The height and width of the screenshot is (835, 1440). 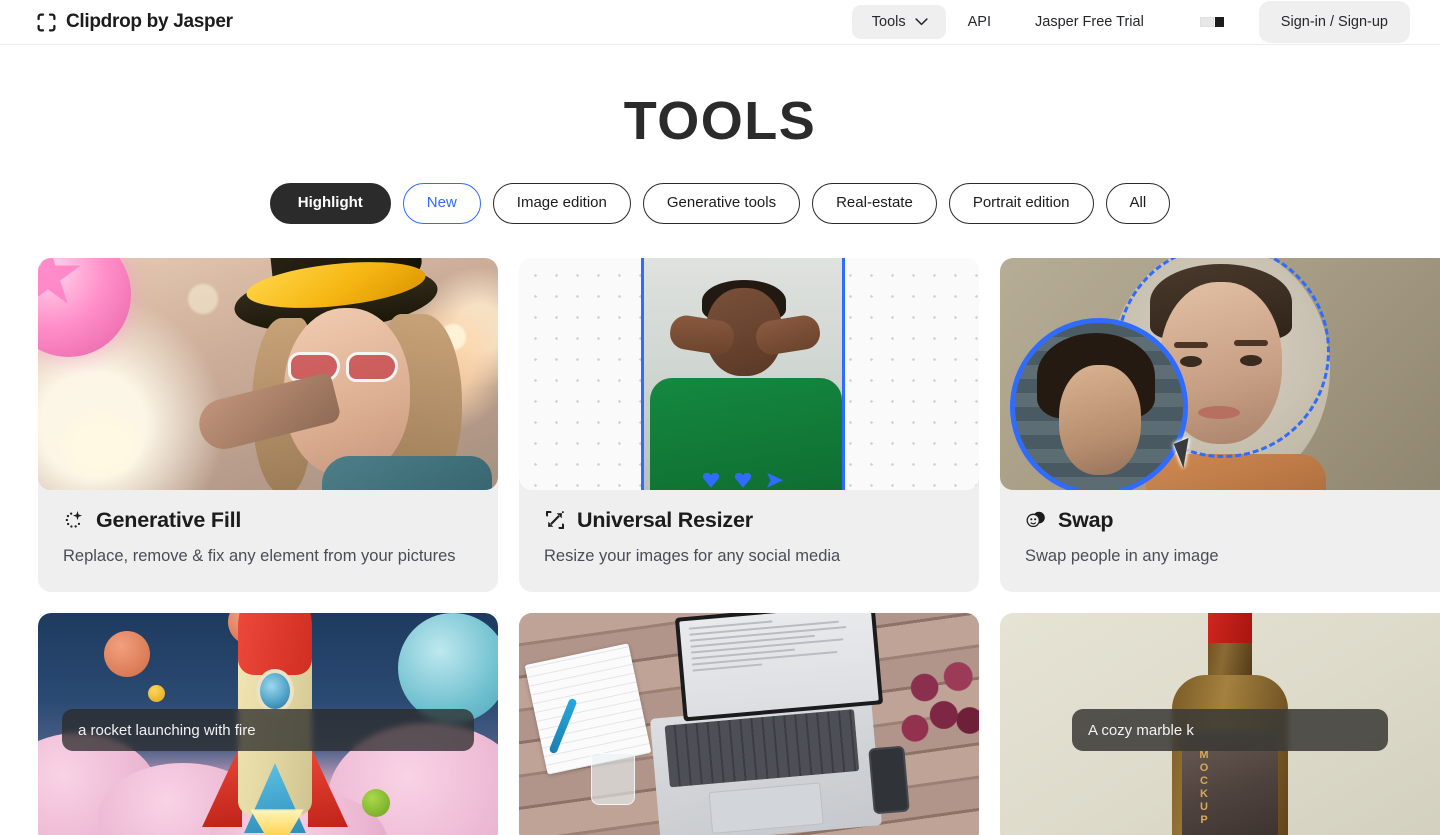 I want to click on prompt-overlay-bar: A cozy marble k, so click(x=1230, y=730).